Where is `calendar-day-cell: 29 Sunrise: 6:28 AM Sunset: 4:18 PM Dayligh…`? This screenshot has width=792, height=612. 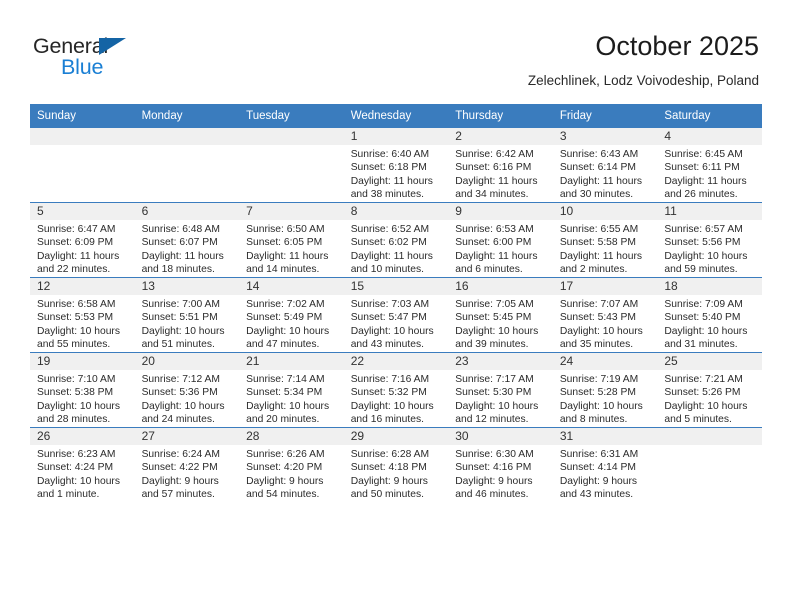 calendar-day-cell: 29 Sunrise: 6:28 AM Sunset: 4:18 PM Dayligh… is located at coordinates (396, 464).